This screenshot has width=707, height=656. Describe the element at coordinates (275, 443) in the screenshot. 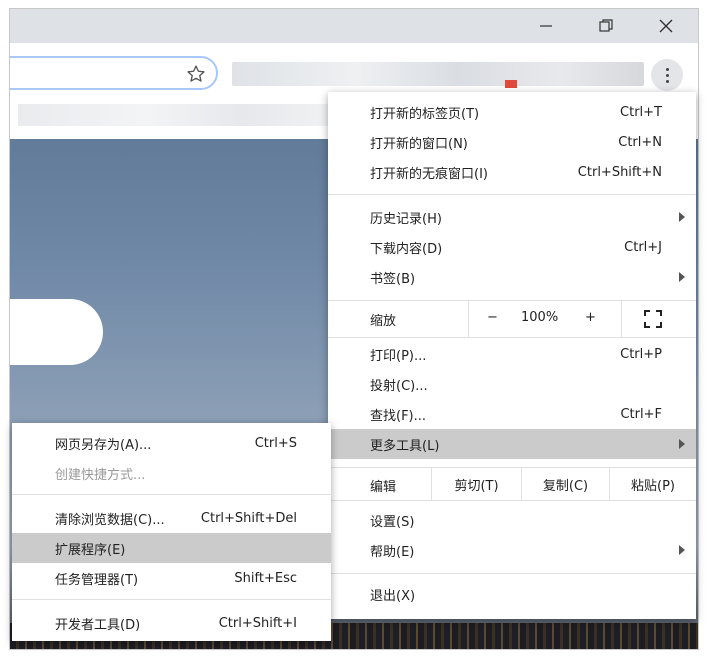

I see `menu-item-shortcut: Ctrl+S` at that location.